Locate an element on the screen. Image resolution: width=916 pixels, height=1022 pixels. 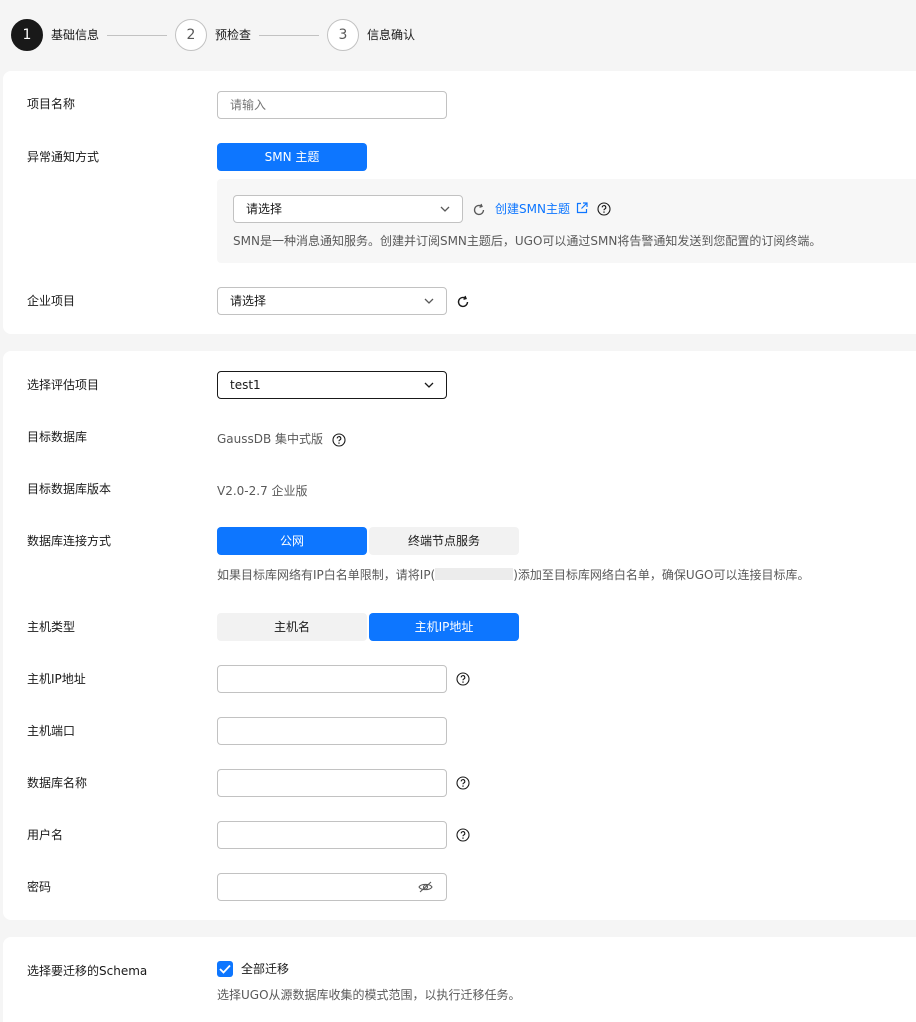
schema-hint: 选择UGO从源数据库收集的模式范围，以执行迁移任务。 is located at coordinates (369, 995).